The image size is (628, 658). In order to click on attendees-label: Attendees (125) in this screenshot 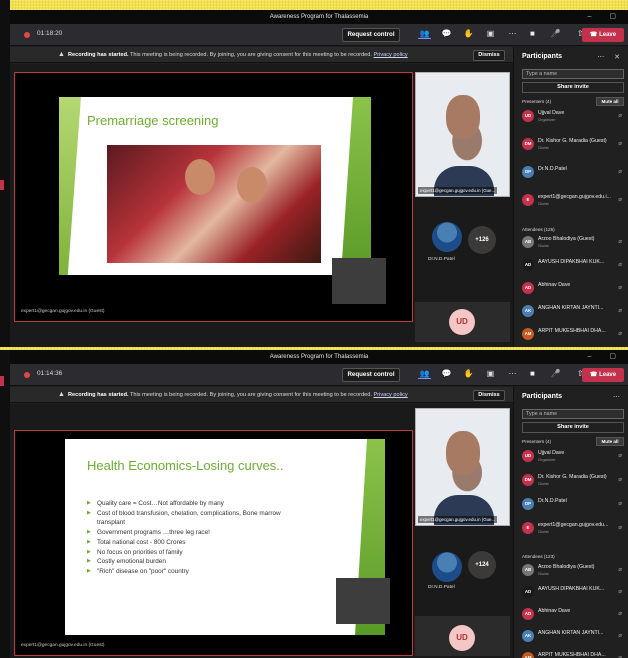, I will do `click(538, 229)`.